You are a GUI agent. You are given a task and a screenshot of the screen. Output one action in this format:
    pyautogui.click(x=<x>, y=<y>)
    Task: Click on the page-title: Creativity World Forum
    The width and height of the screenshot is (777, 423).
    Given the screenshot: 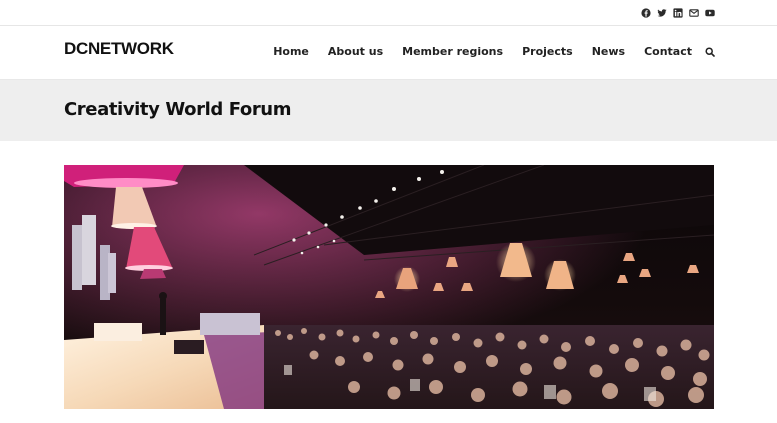 What is the action you would take?
    pyautogui.click(x=178, y=109)
    